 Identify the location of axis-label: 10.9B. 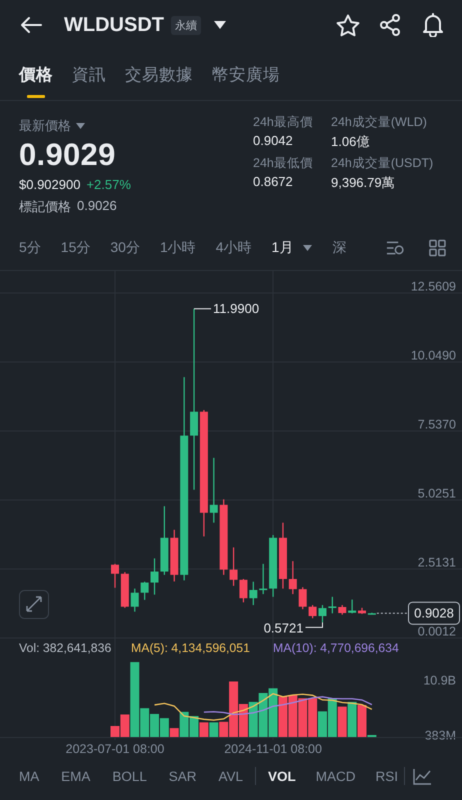
(439, 680).